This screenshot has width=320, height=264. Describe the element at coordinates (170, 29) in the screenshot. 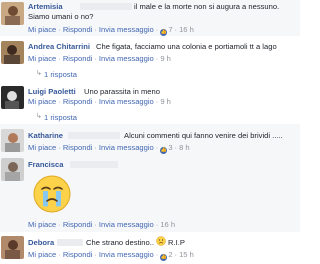

I see `like-count: 7` at that location.